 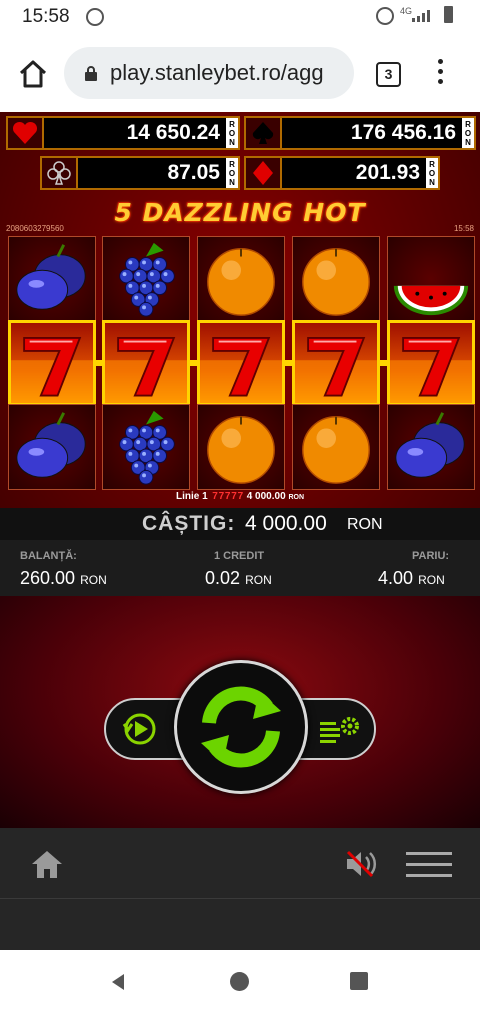 I want to click on jackpot-club: 87.05 RON, so click(x=140, y=173).